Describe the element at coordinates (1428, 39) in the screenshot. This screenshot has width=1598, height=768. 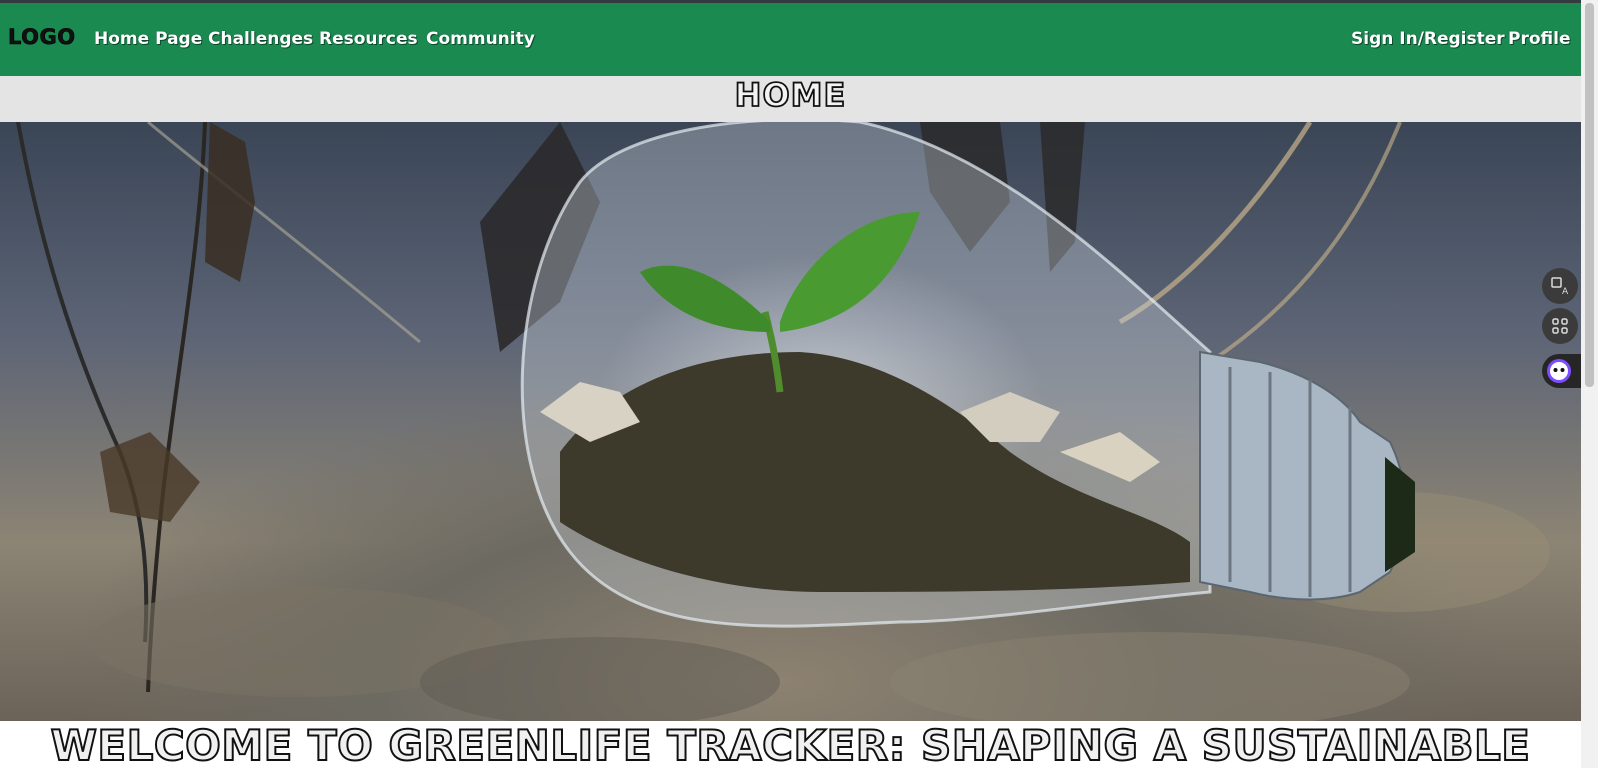
I see `nav-sign-in-register-link: Sign In/Register` at that location.